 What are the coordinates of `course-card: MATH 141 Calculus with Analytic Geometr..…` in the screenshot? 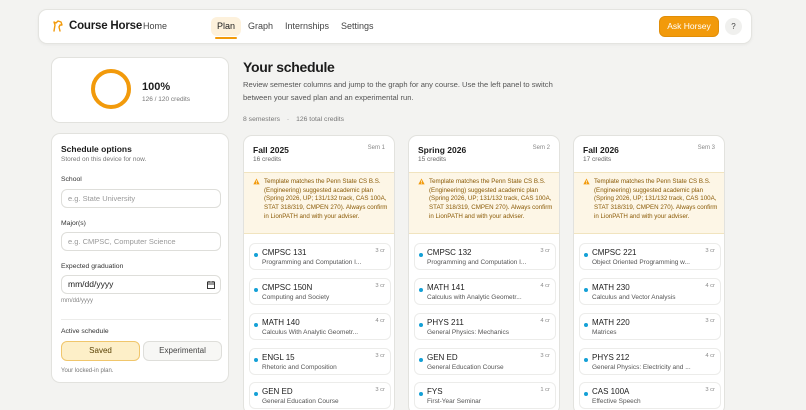 It's located at (485, 291).